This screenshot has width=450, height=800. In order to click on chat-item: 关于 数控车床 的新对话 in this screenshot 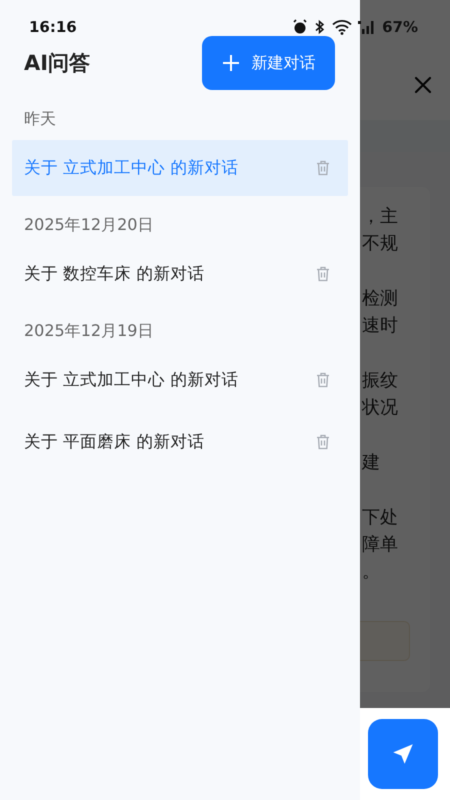, I will do `click(180, 274)`.